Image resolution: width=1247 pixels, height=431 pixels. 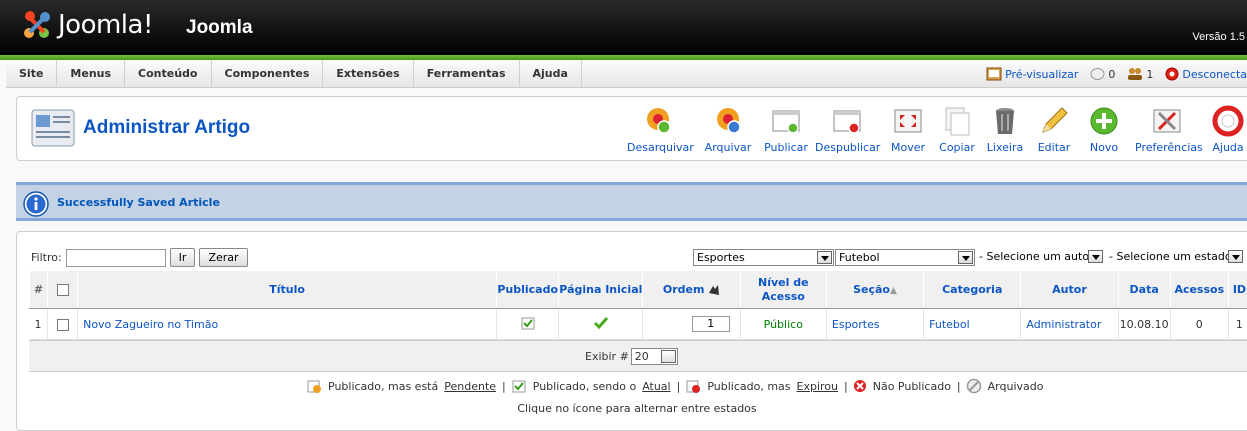 What do you see at coordinates (654, 356) in the screenshot?
I see `limit-select: 20` at bounding box center [654, 356].